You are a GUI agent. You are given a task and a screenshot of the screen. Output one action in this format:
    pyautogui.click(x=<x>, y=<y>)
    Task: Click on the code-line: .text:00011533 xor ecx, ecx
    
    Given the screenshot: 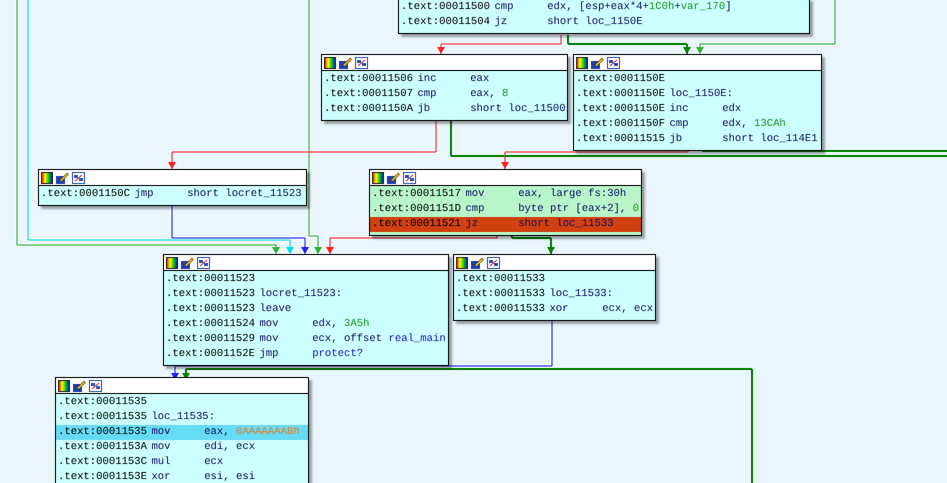 What is the action you would take?
    pyautogui.click(x=554, y=309)
    